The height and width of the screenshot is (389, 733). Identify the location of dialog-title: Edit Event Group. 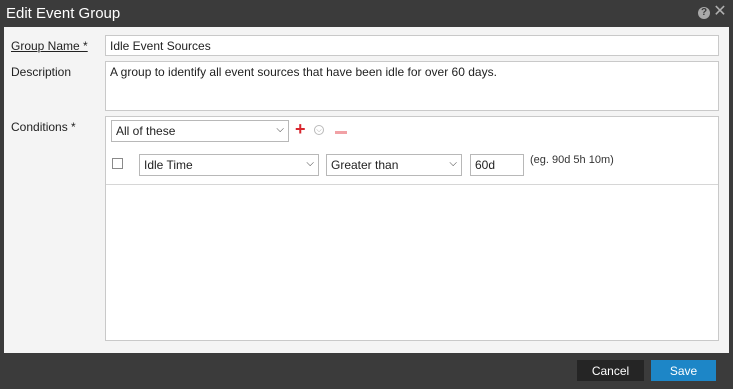
(63, 13).